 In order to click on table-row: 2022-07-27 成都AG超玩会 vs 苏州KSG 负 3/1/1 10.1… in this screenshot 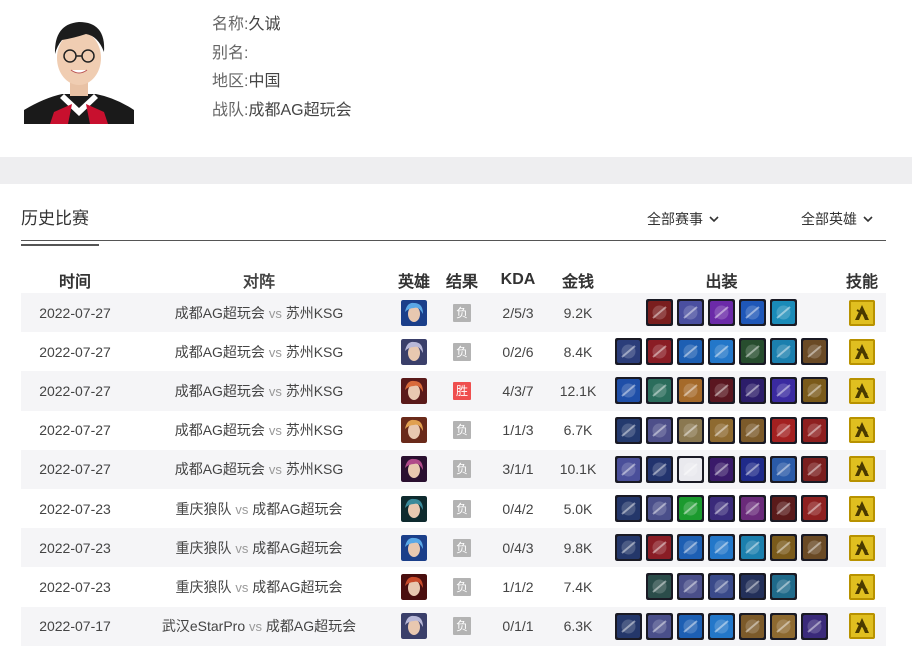, I will do `click(453, 469)`.